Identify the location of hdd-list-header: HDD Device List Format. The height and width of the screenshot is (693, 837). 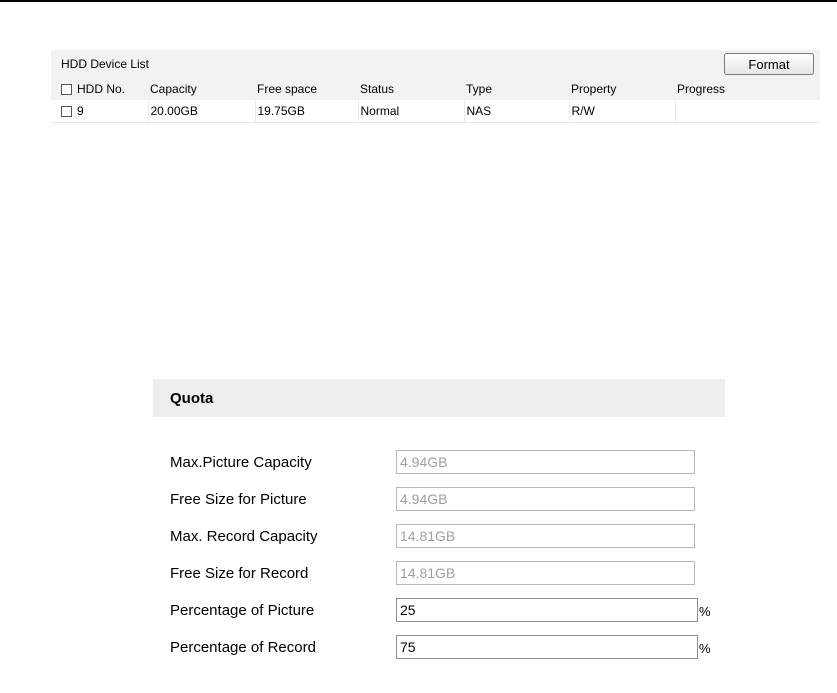
(435, 64).